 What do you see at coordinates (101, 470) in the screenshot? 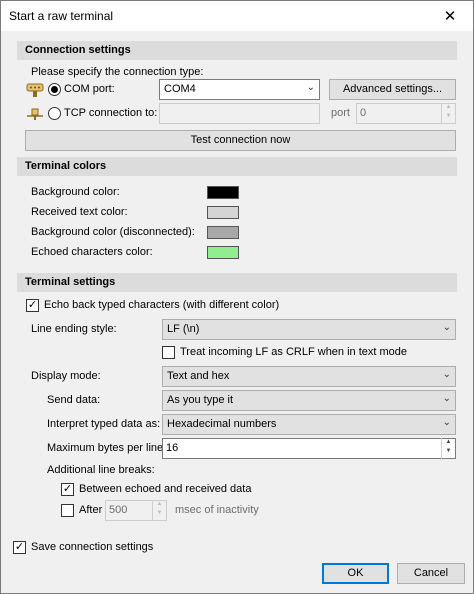
I see `line-breaks-label: Additional line breaks:` at bounding box center [101, 470].